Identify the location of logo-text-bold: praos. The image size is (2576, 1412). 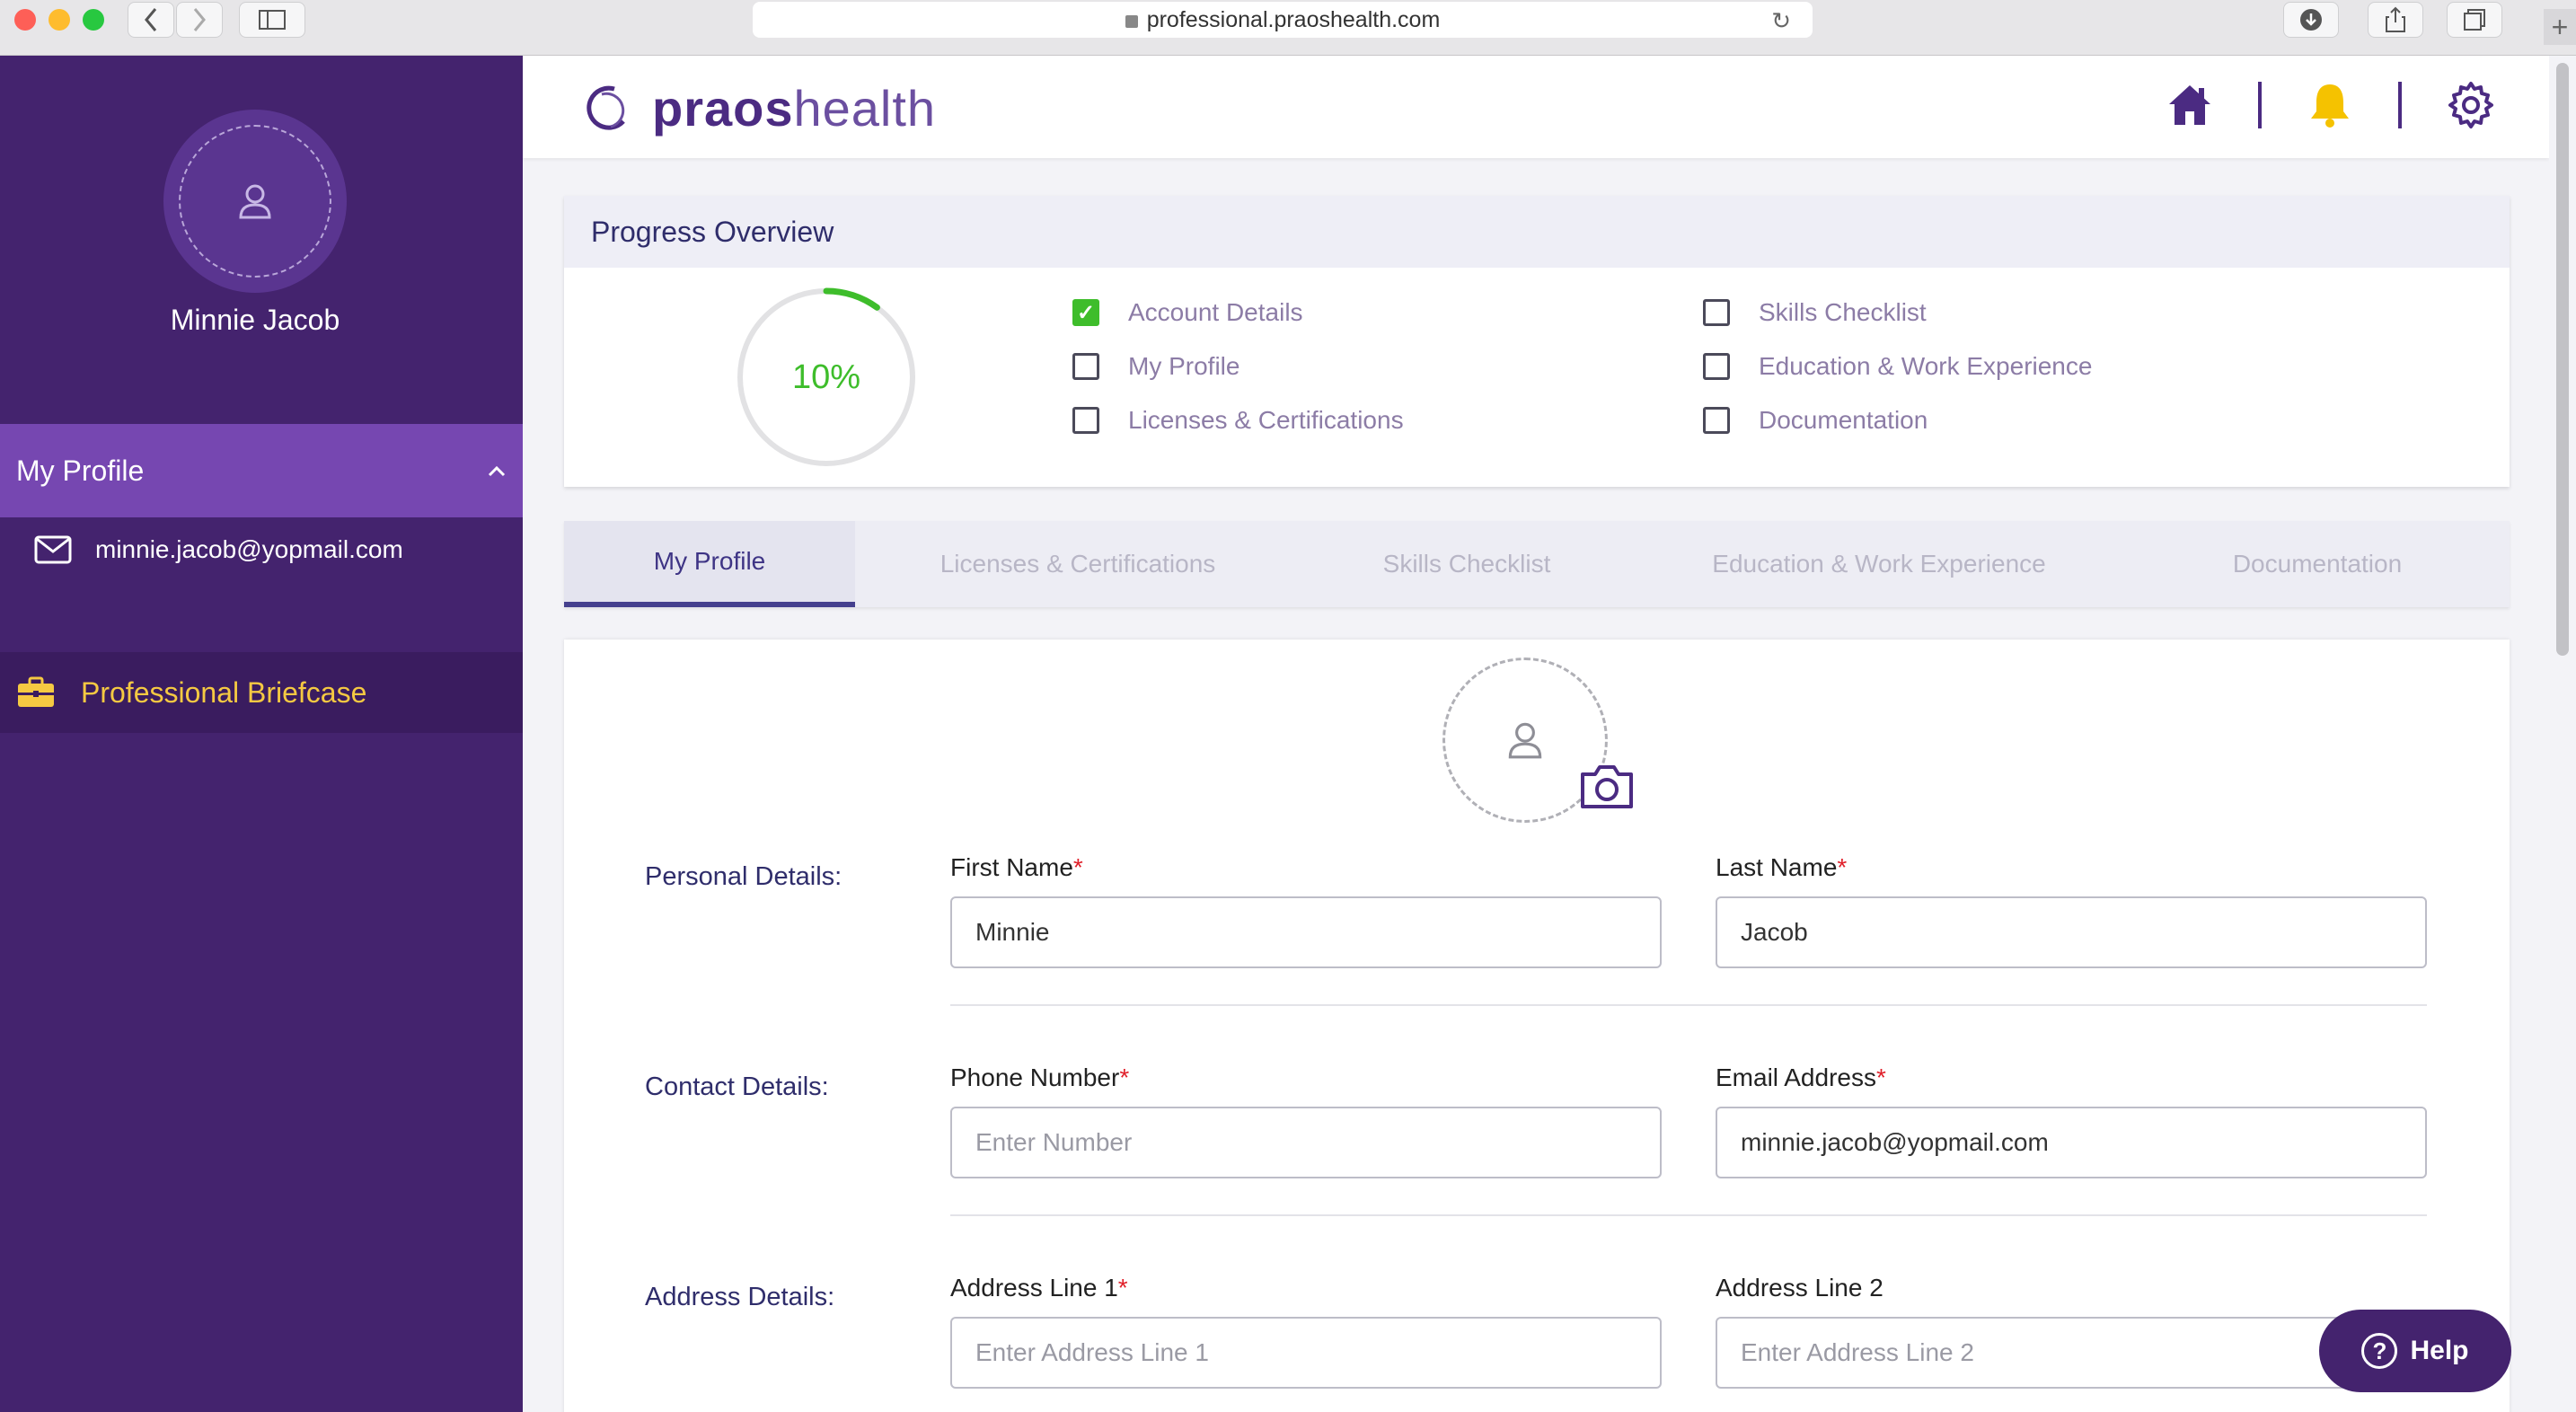
(723, 108).